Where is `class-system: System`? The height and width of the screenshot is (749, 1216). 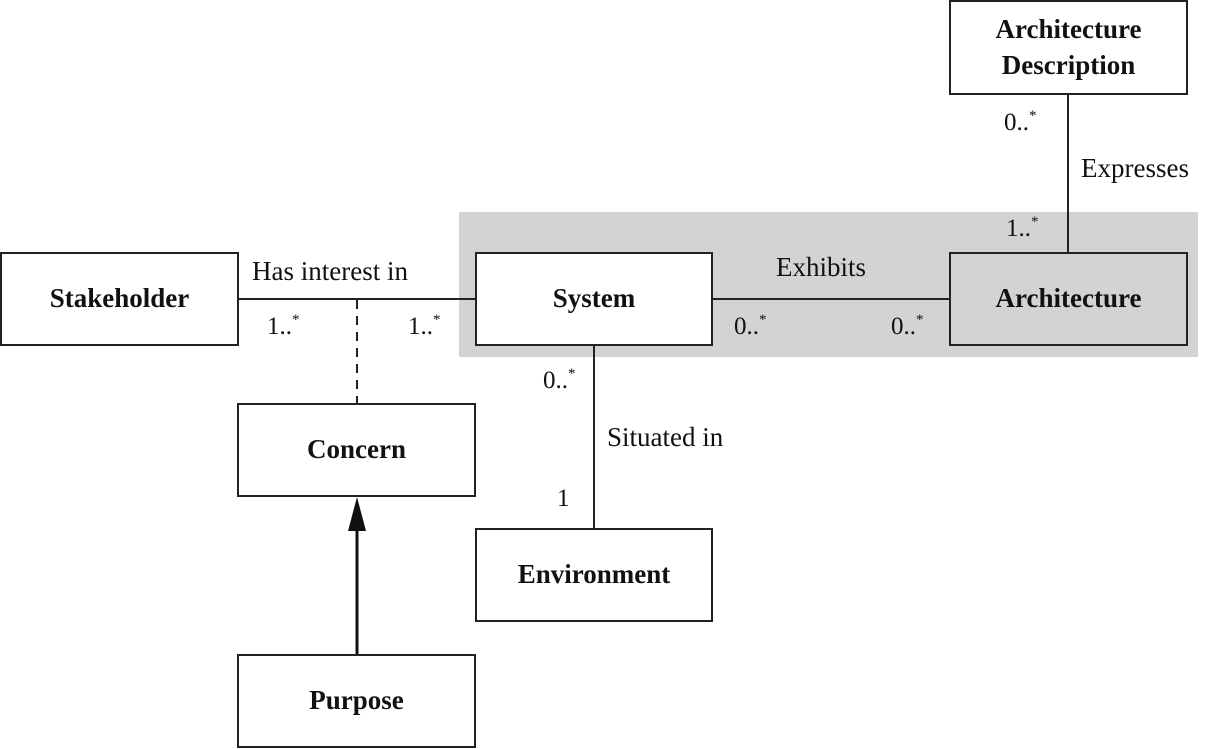 class-system: System is located at coordinates (594, 299).